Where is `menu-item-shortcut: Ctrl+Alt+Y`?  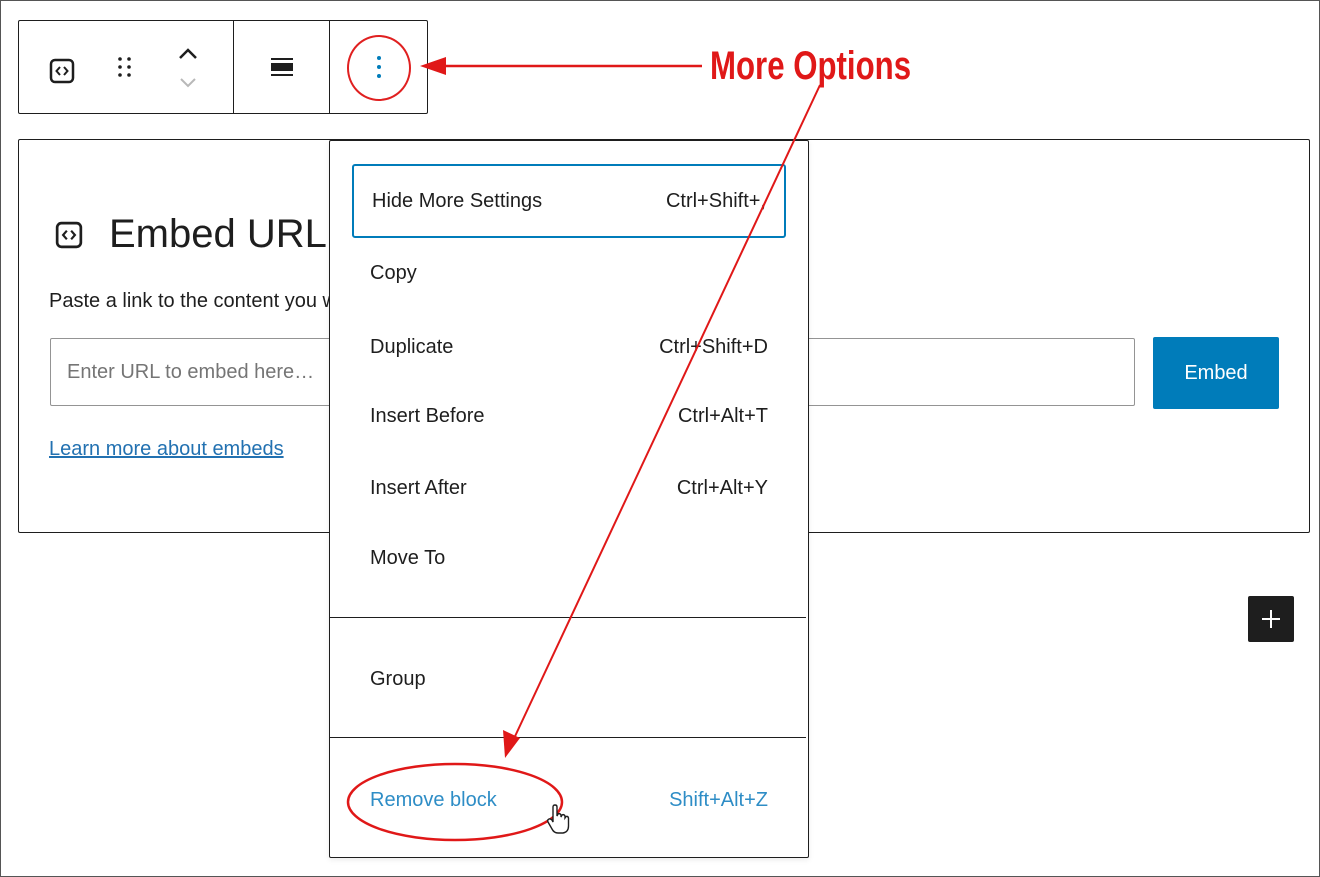 menu-item-shortcut: Ctrl+Alt+Y is located at coordinates (722, 487).